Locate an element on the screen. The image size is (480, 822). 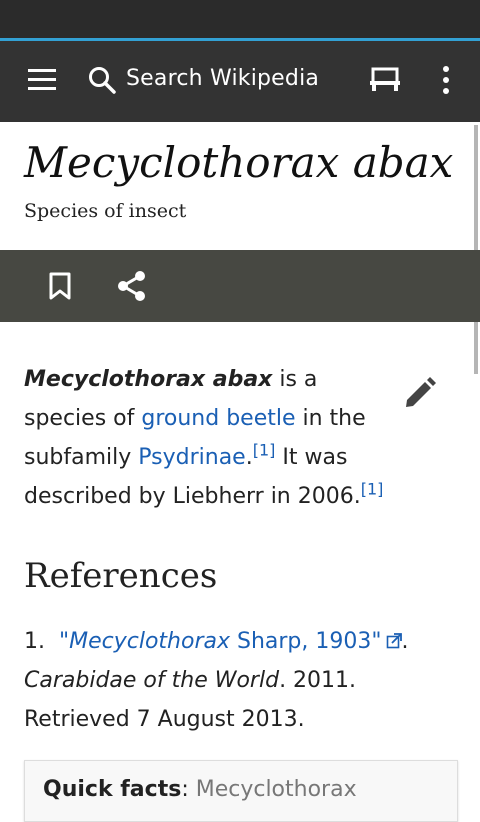
quick-facts-box: Quick facts: Mecyclothorax is located at coordinates (241, 791).